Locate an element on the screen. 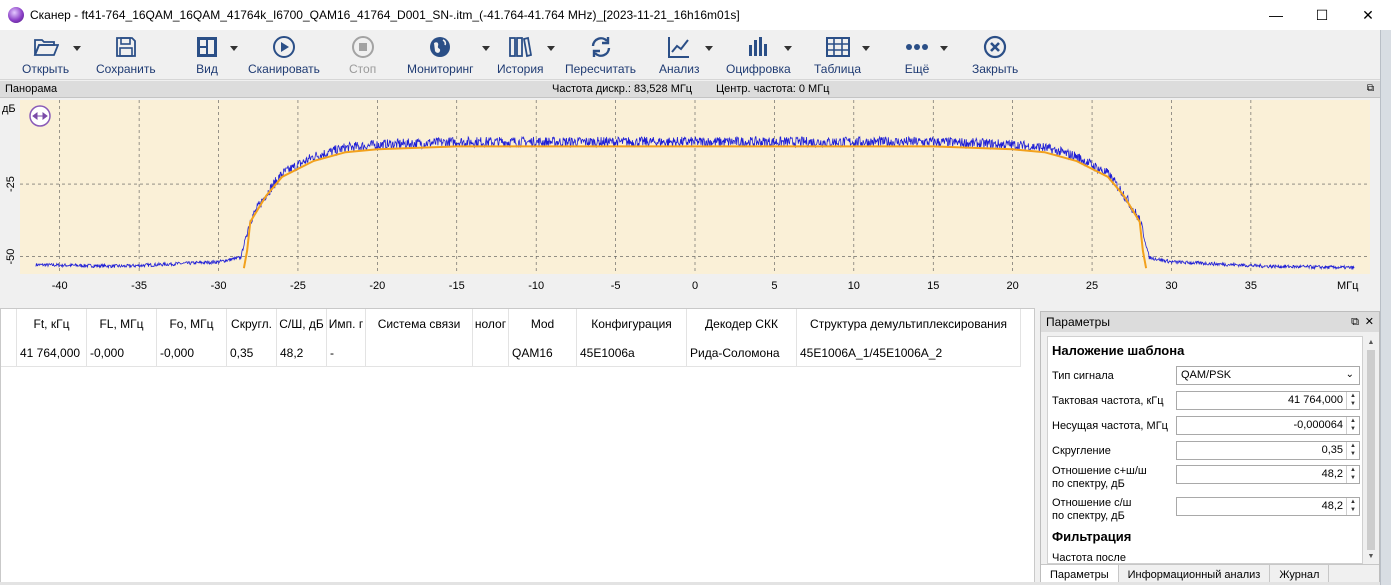 The height and width of the screenshot is (585, 1391). side-scroll-strip is located at coordinates (1385, 307).